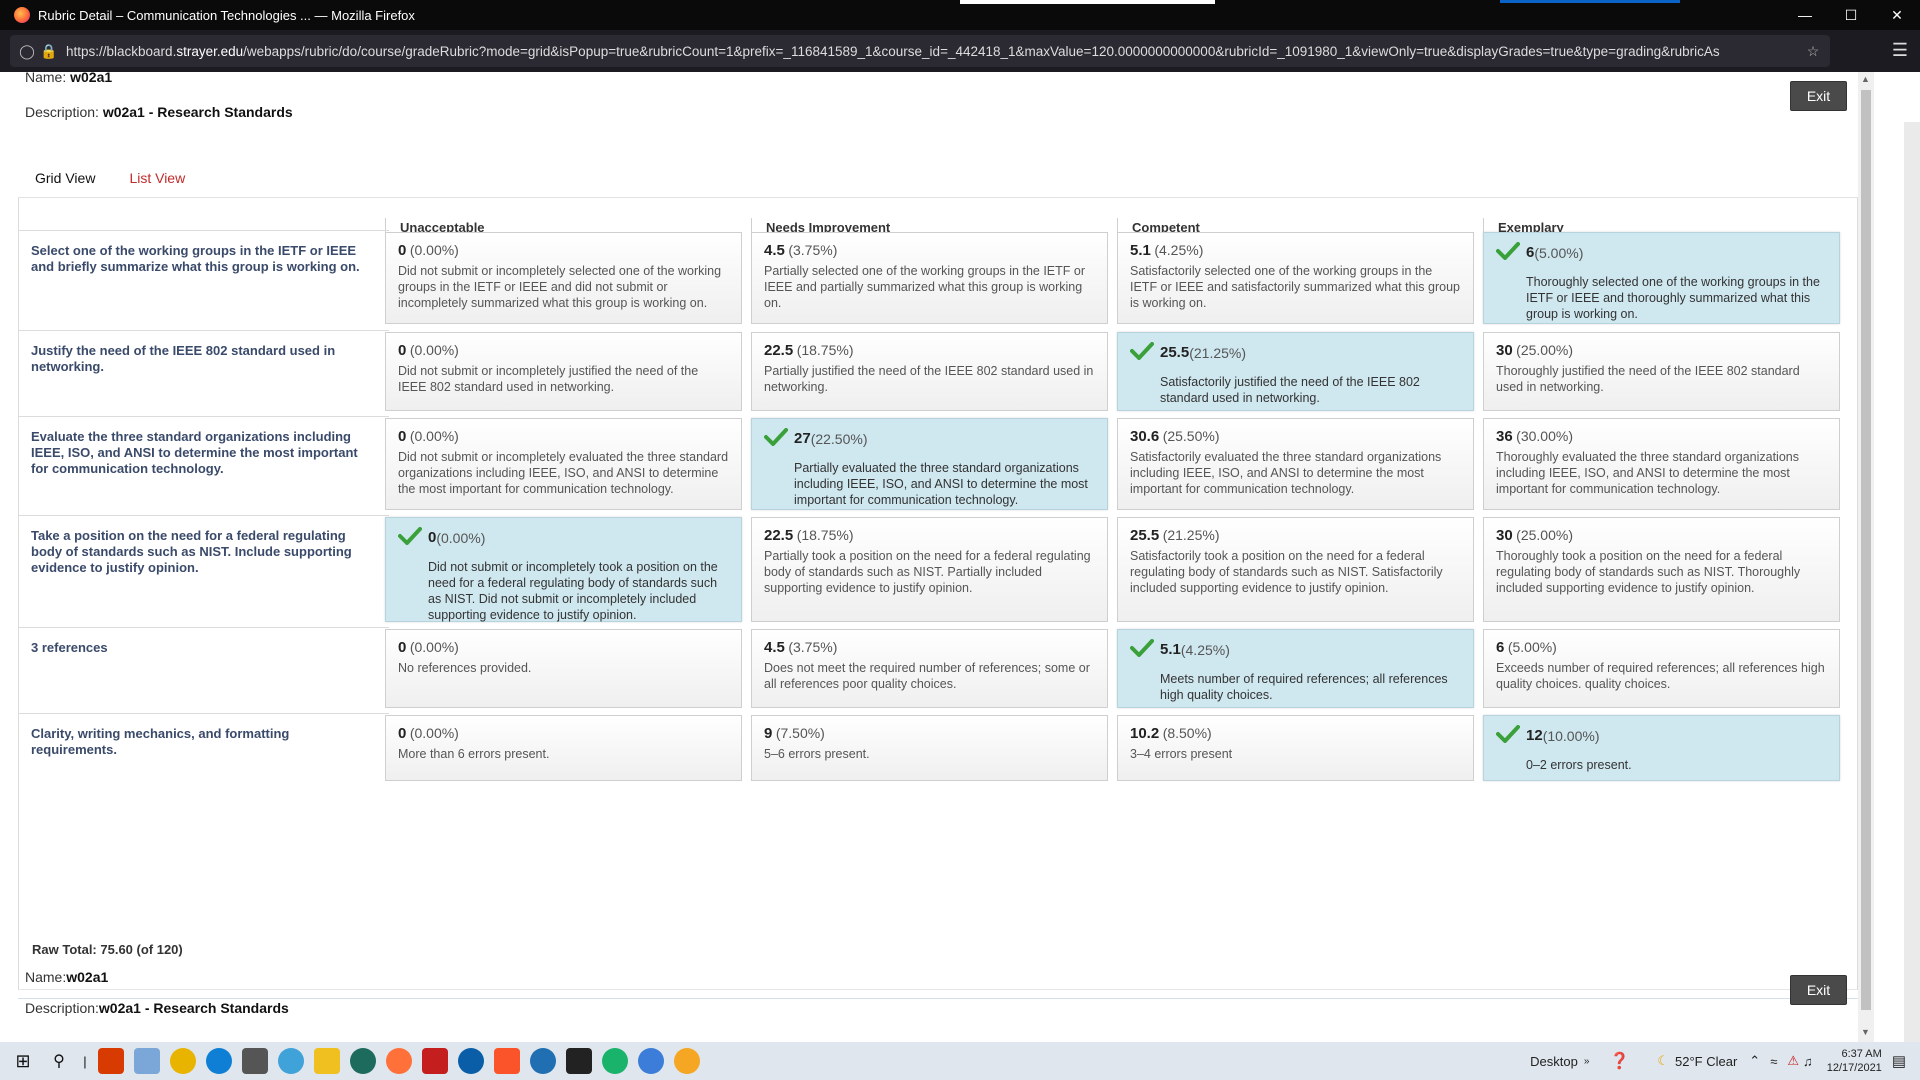  What do you see at coordinates (27, 51) in the screenshot?
I see `shield-icon: ◯` at bounding box center [27, 51].